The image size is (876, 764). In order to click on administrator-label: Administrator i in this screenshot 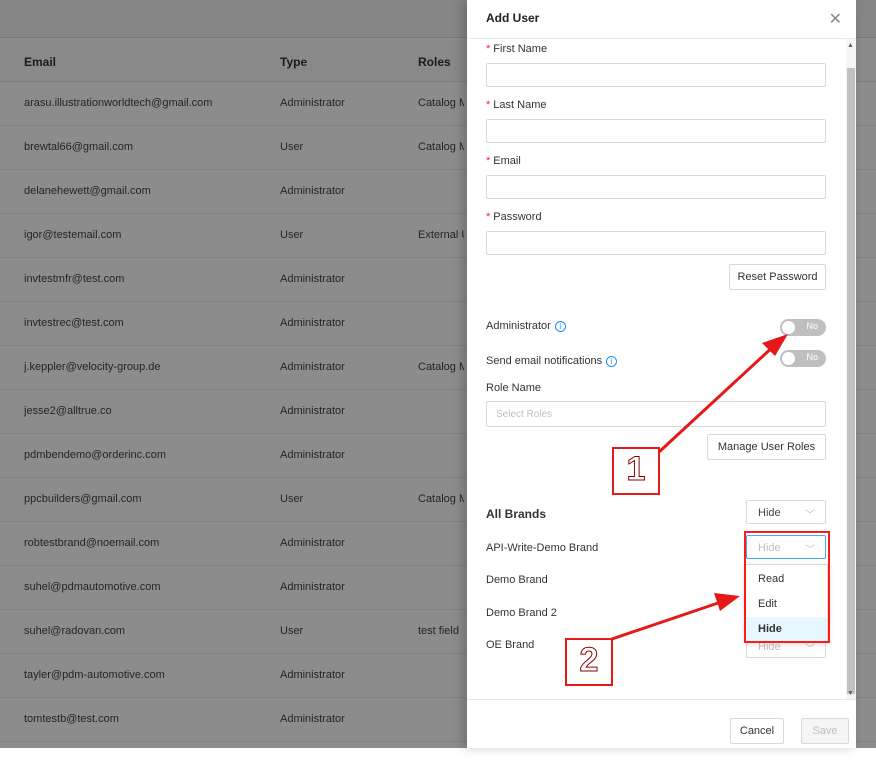, I will do `click(526, 326)`.